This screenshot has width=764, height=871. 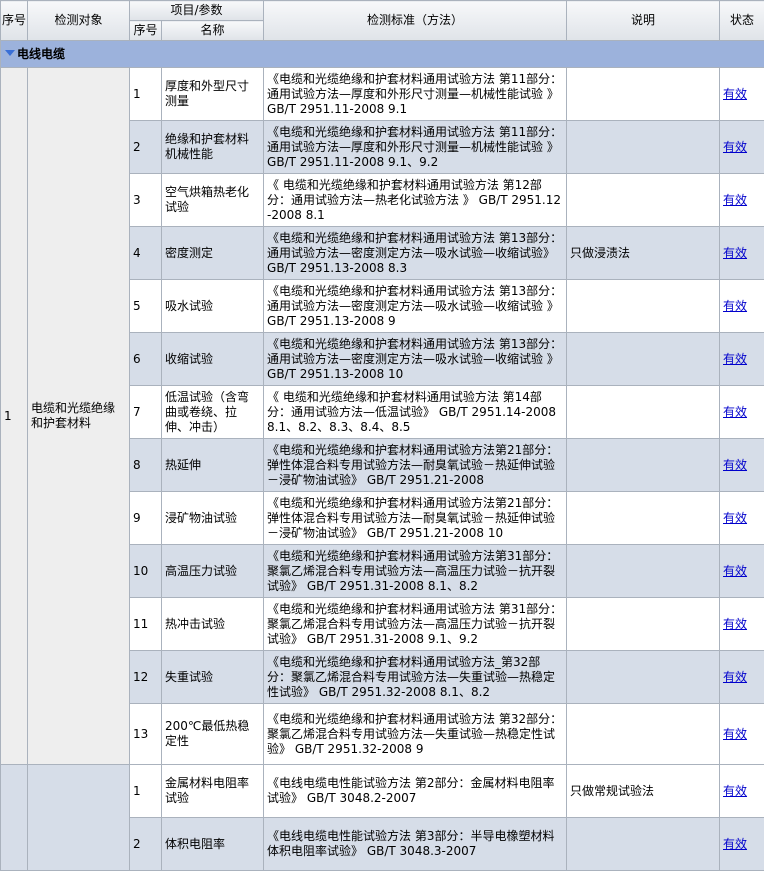 I want to click on header-item-name: 名称, so click(x=213, y=31).